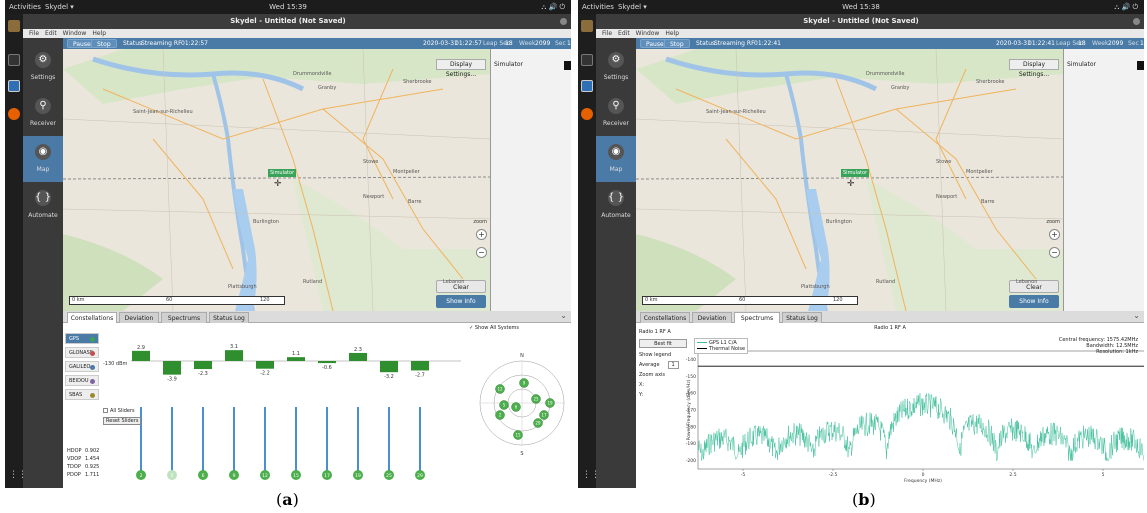 This screenshot has height=513, width=1147. What do you see at coordinates (861, 7) in the screenshot?
I see `clock: Wed 15:38` at bounding box center [861, 7].